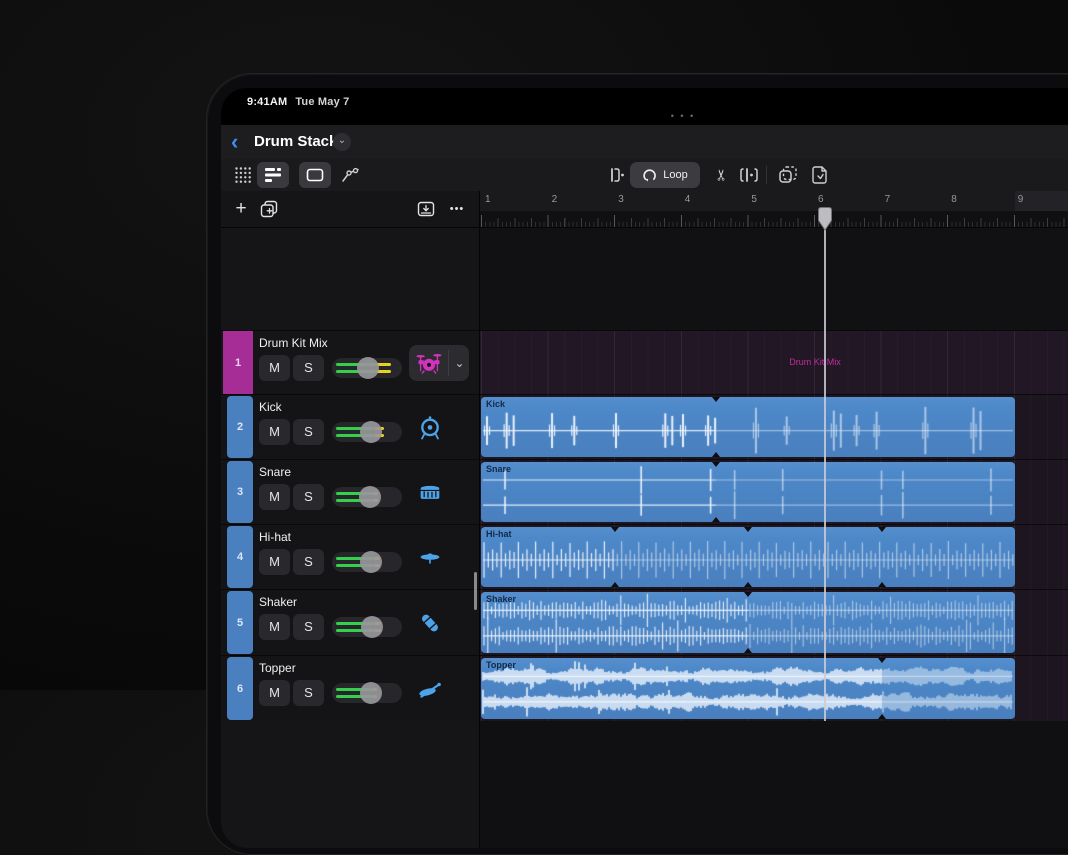  I want to click on playhead-handle, so click(825, 219).